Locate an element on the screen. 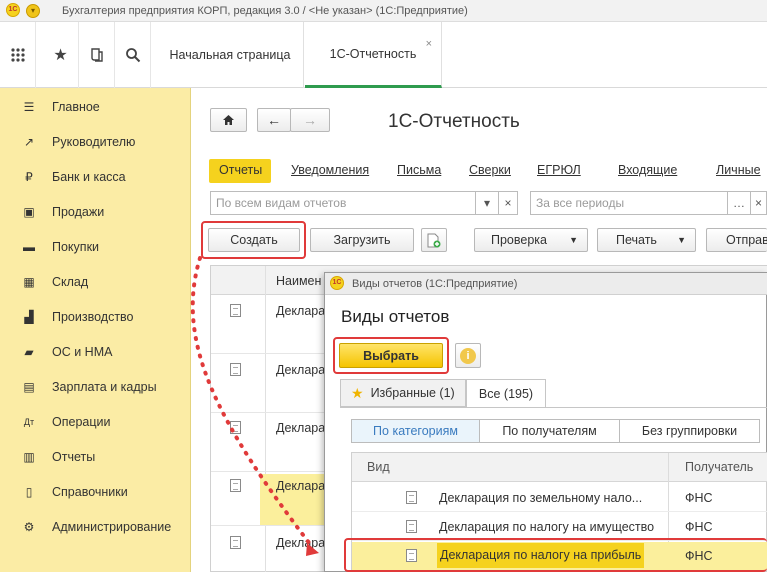 The height and width of the screenshot is (572, 767). load-button: Загрузить is located at coordinates (362, 240).